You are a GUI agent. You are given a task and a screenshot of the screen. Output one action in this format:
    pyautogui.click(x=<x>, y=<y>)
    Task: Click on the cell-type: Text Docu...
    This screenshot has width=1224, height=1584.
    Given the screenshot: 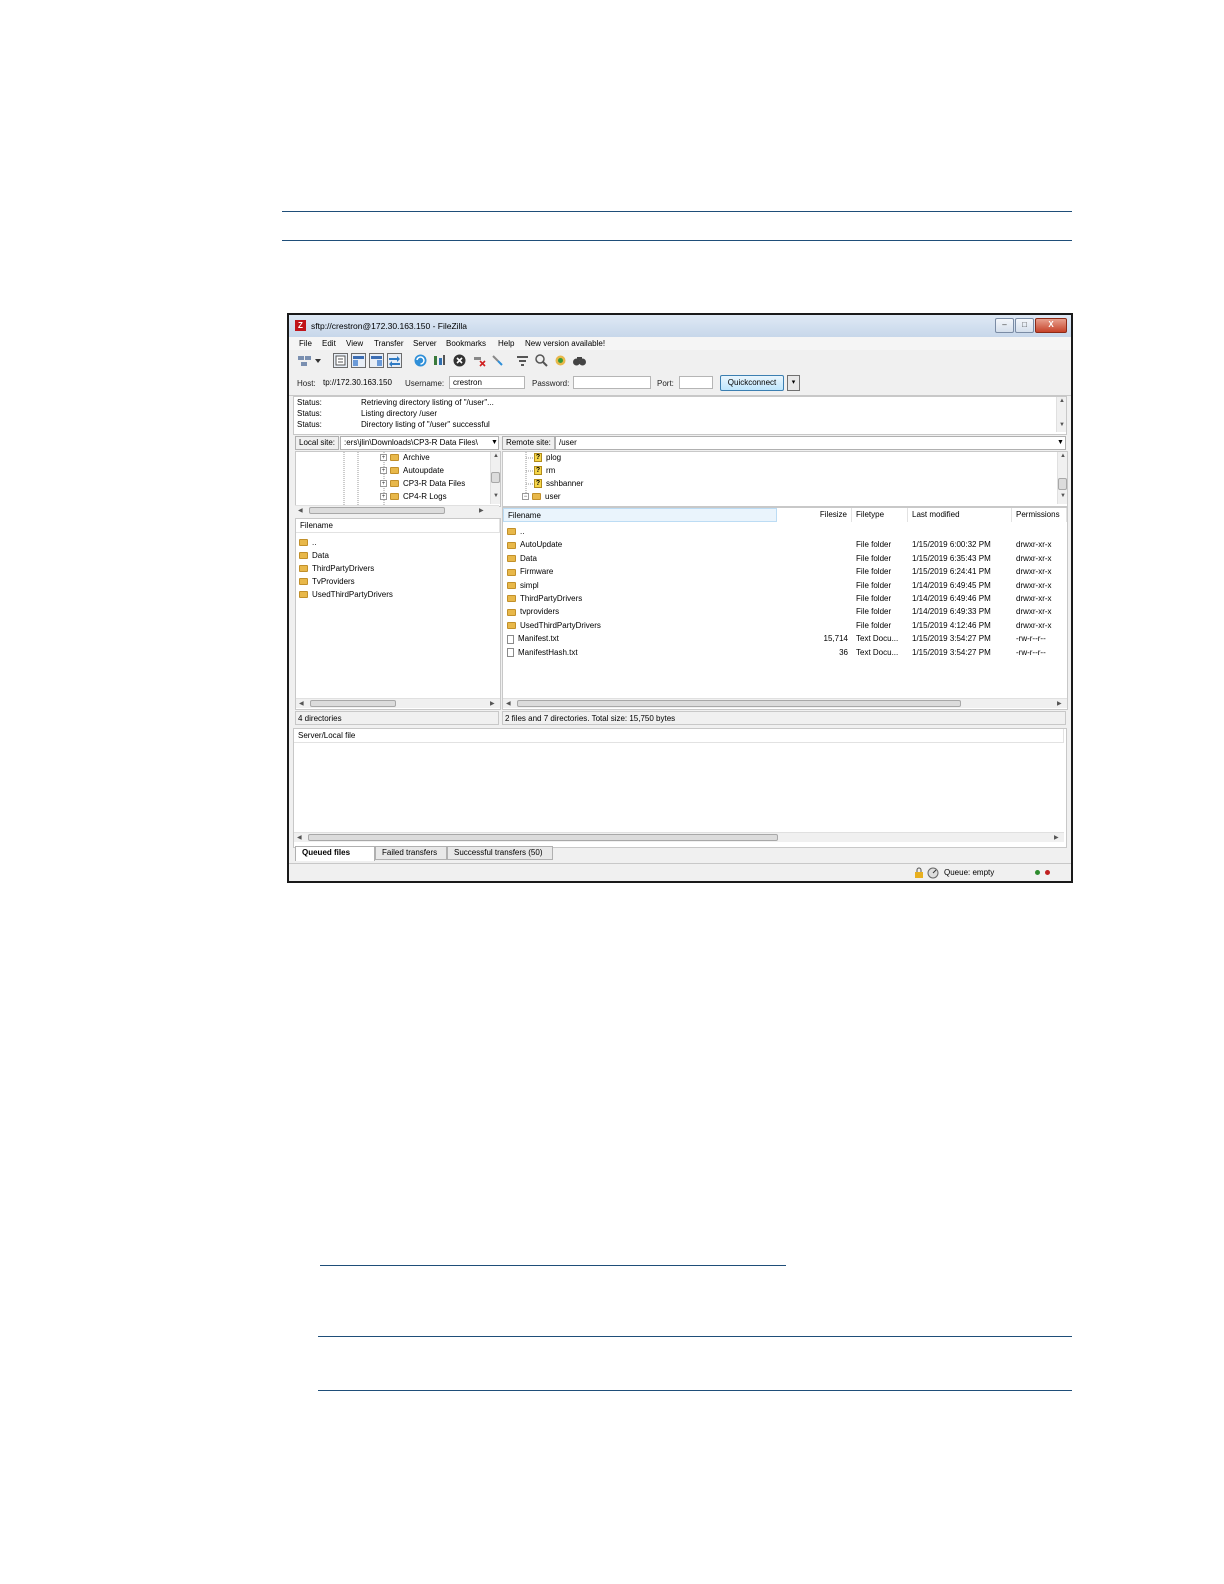 What is the action you would take?
    pyautogui.click(x=877, y=639)
    